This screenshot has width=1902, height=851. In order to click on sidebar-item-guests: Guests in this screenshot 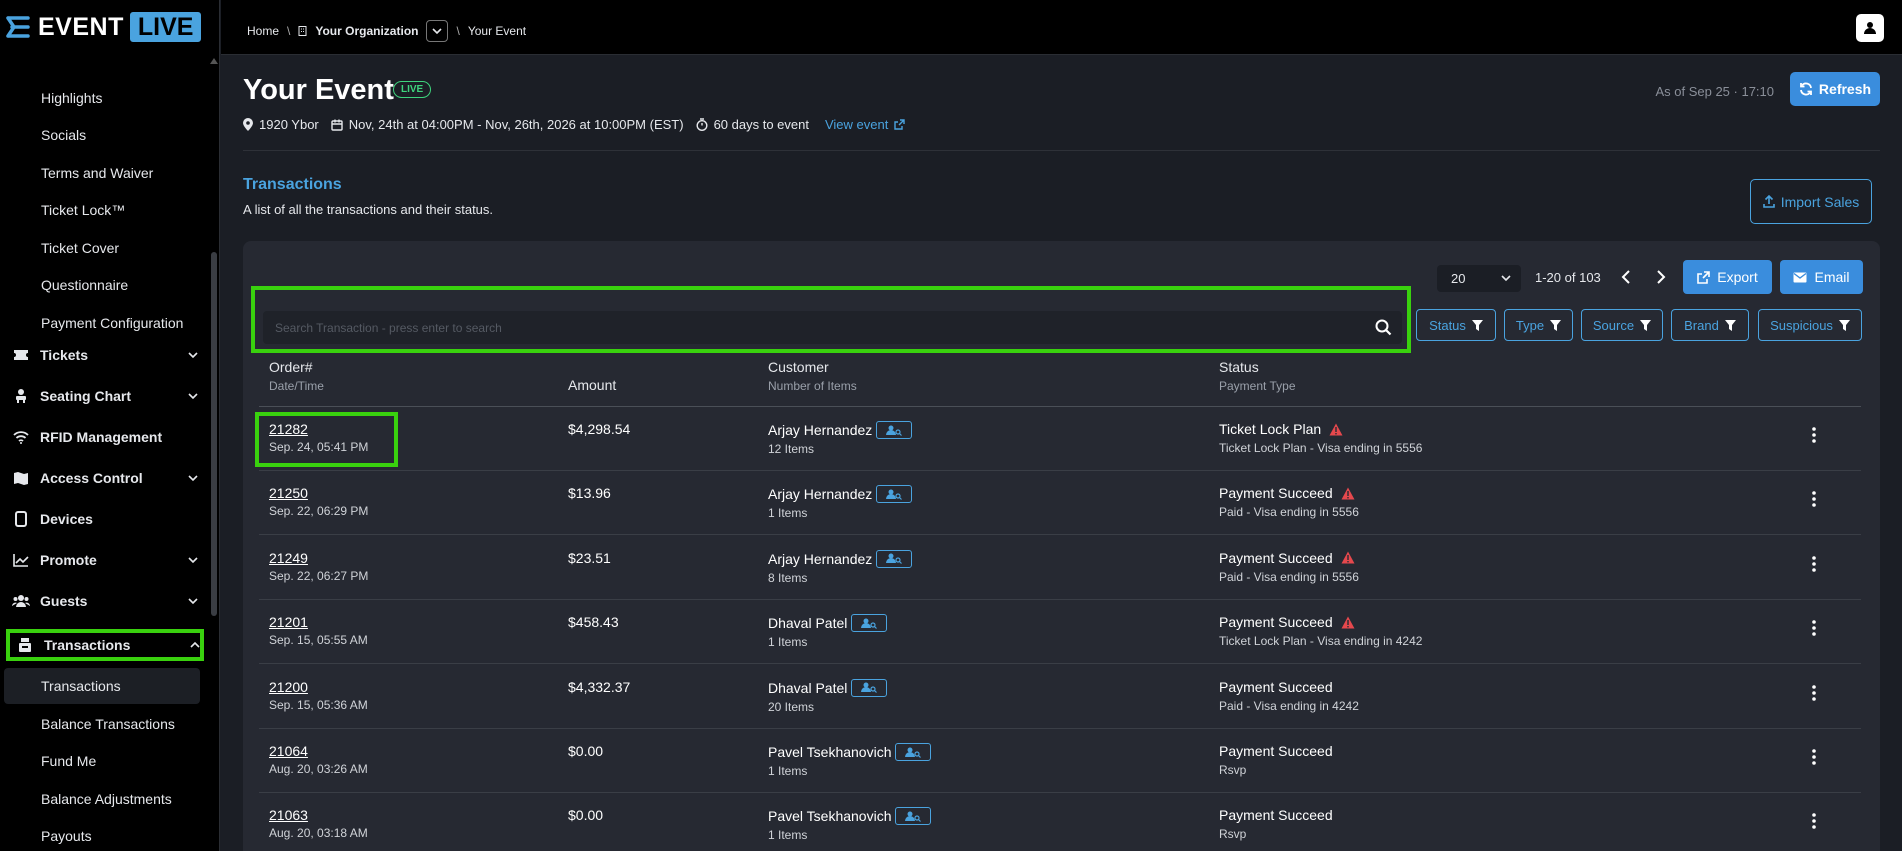, I will do `click(105, 601)`.